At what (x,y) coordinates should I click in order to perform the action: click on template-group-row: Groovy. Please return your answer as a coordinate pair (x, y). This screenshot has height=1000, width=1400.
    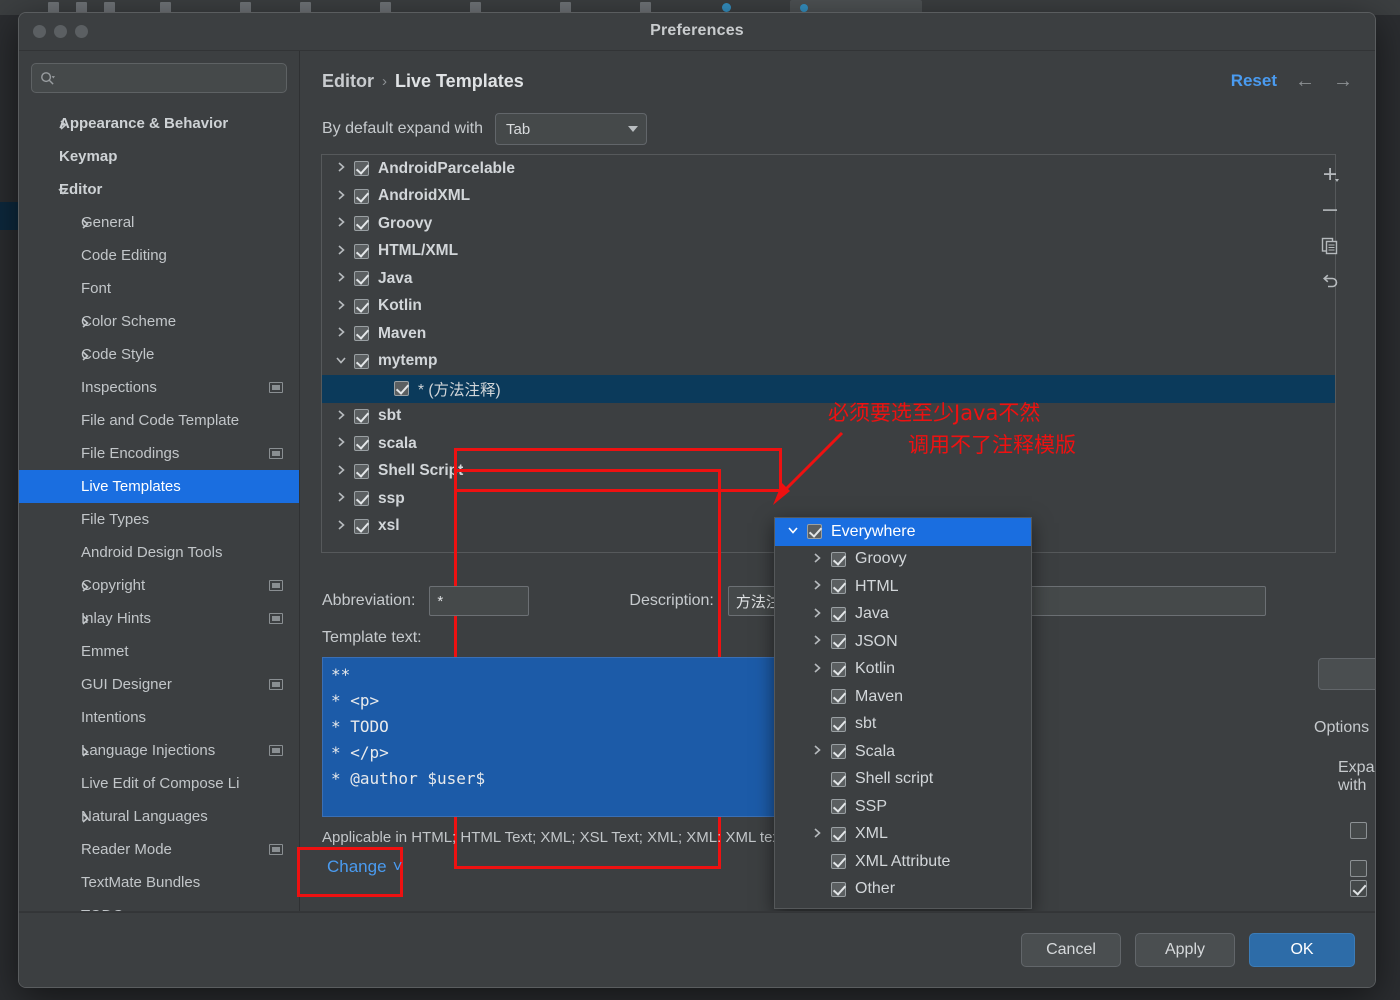
    Looking at the image, I should click on (828, 224).